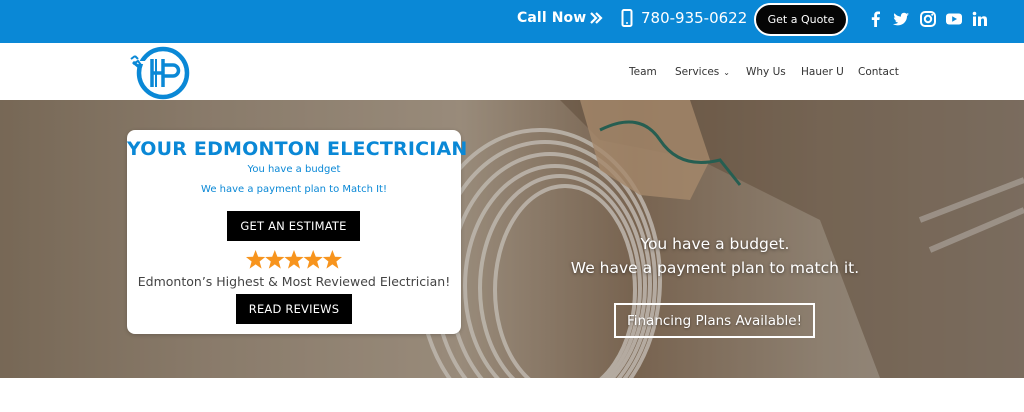 The width and height of the screenshot is (1024, 412). Describe the element at coordinates (726, 72) in the screenshot. I see `chevron-down-icon: ⌄` at that location.